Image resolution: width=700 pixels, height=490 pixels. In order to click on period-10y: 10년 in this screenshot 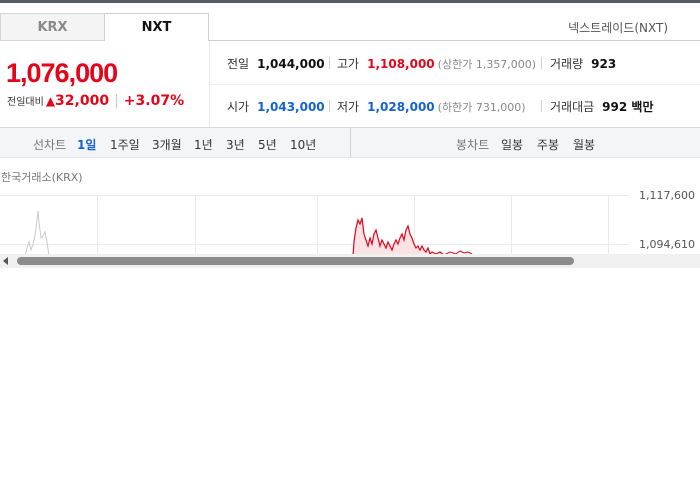, I will do `click(303, 144)`.